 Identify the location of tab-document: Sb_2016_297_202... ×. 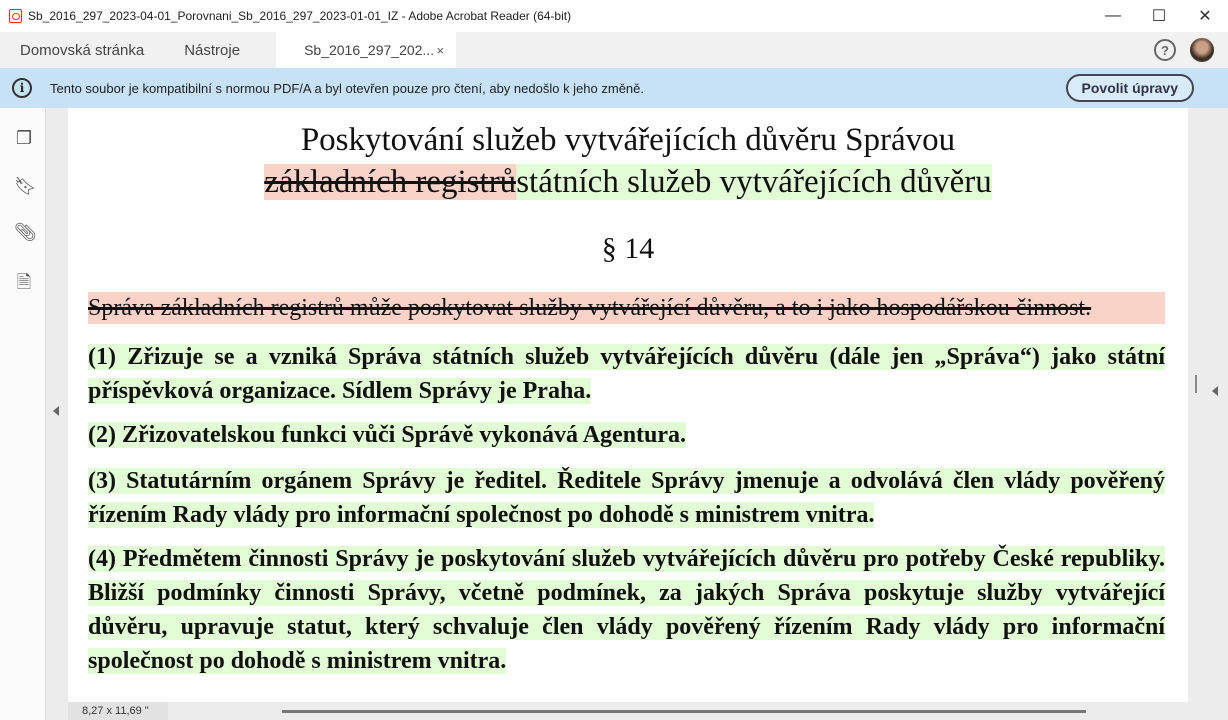
(366, 50).